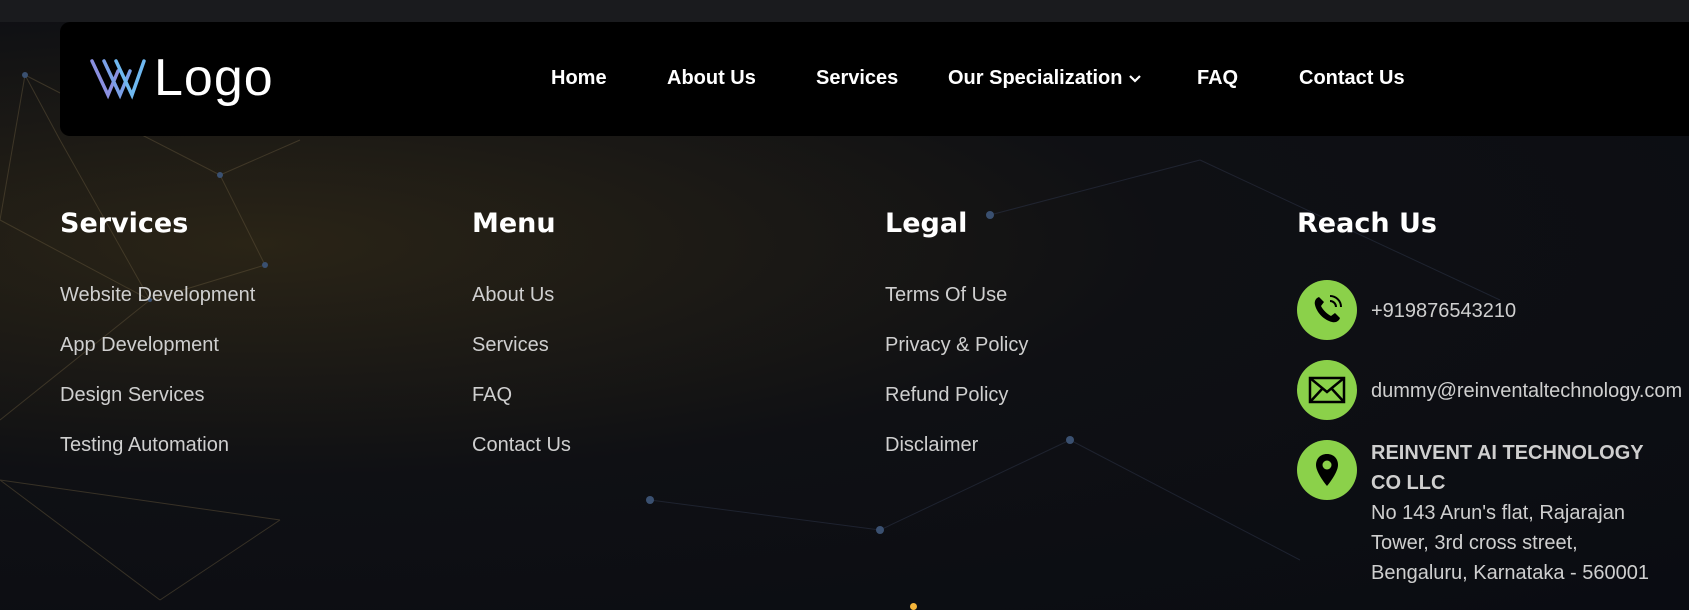  What do you see at coordinates (946, 395) in the screenshot?
I see `footer-link-refund-policy: Refund Policy` at bounding box center [946, 395].